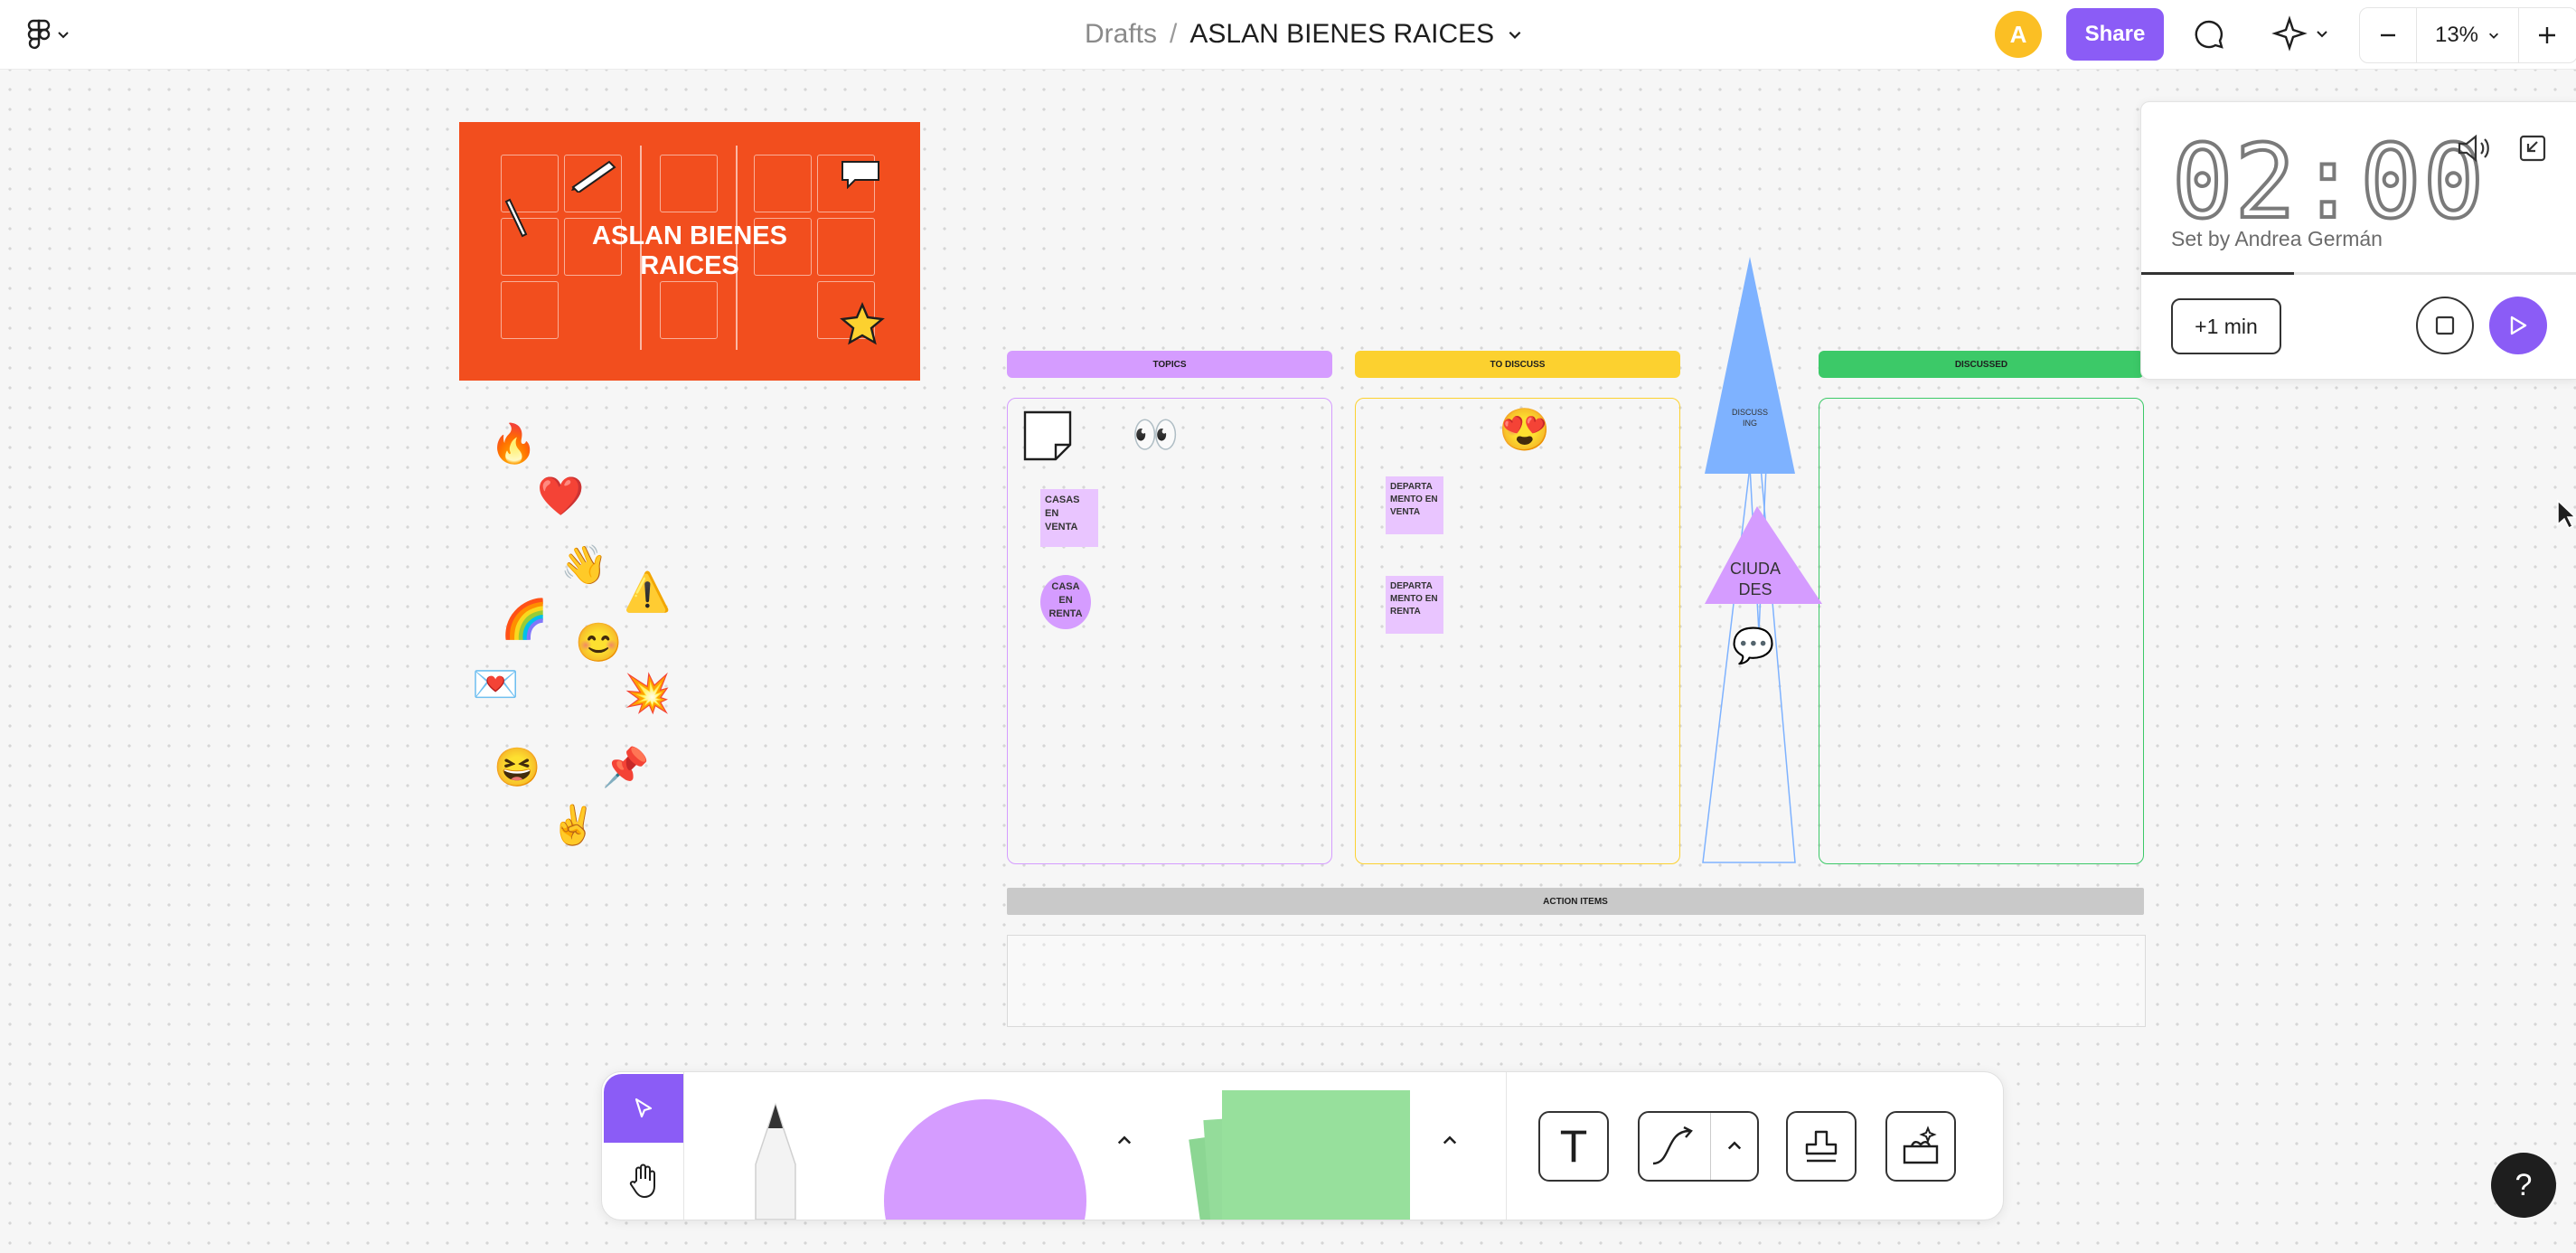  What do you see at coordinates (1524, 430) in the screenshot?
I see `heart-eyes-icon: 😍` at bounding box center [1524, 430].